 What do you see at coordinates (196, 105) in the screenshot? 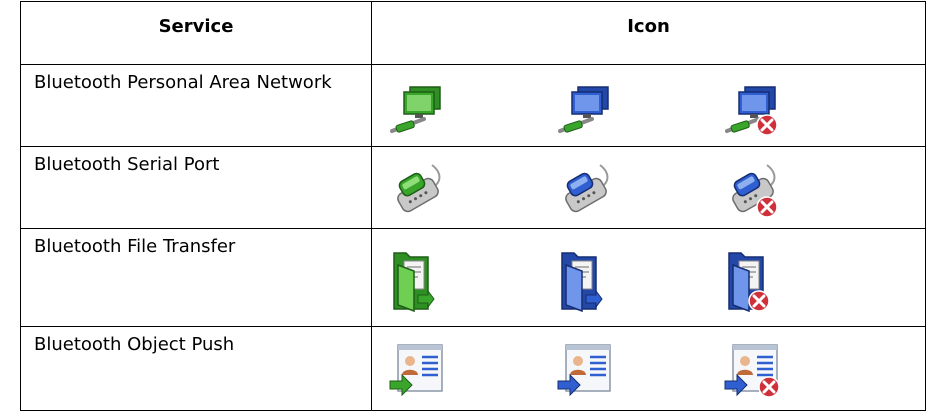
I see `service-cell: Bluetooth Personal Area Network` at bounding box center [196, 105].